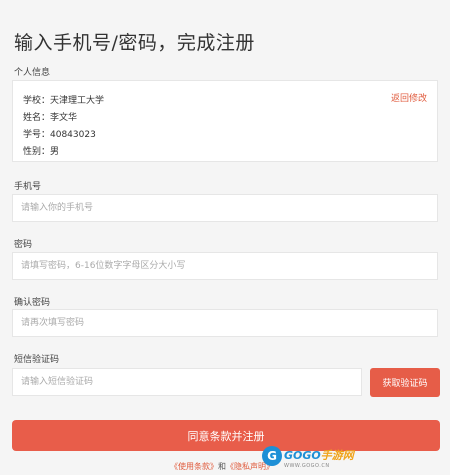  Describe the element at coordinates (41, 152) in the screenshot. I see `info-gender: 性别：男` at that location.